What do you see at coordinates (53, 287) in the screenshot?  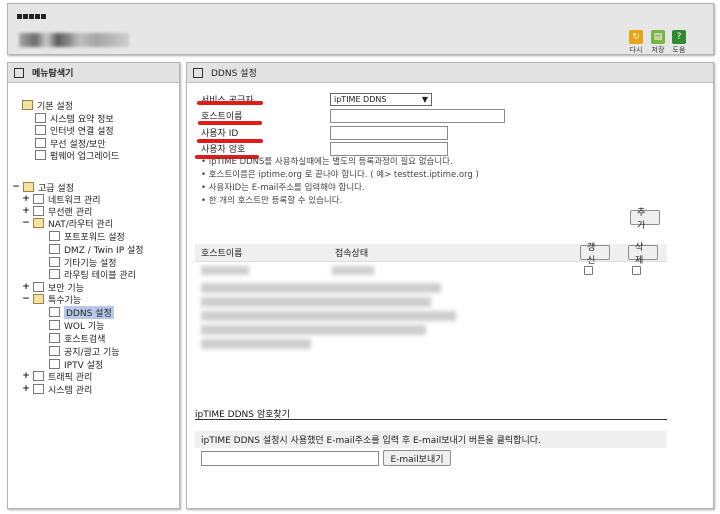 I see `tree-node-security: + 보안 기능` at bounding box center [53, 287].